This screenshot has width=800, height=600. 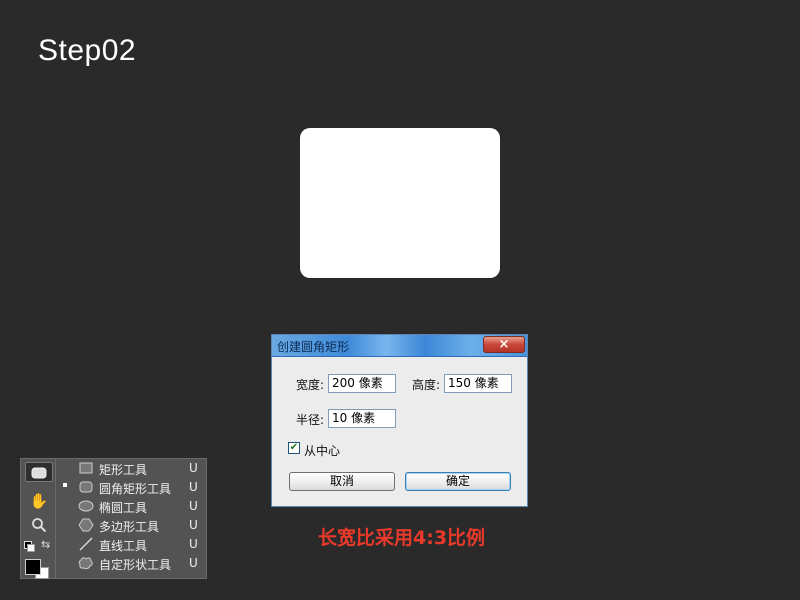 I want to click on flyout-item-polygon: 多边形工具 U, so click(x=131, y=525).